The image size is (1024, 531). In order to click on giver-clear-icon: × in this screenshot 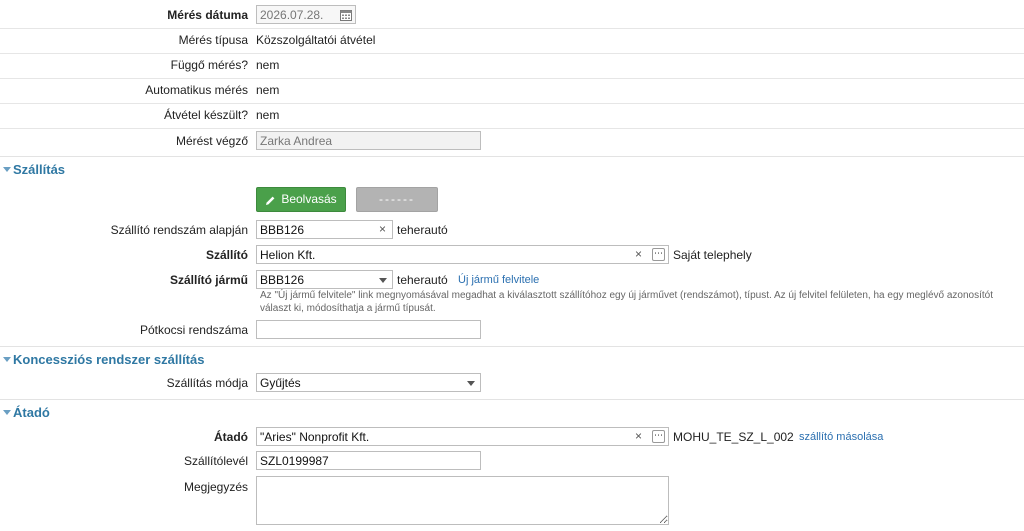, I will do `click(638, 436)`.